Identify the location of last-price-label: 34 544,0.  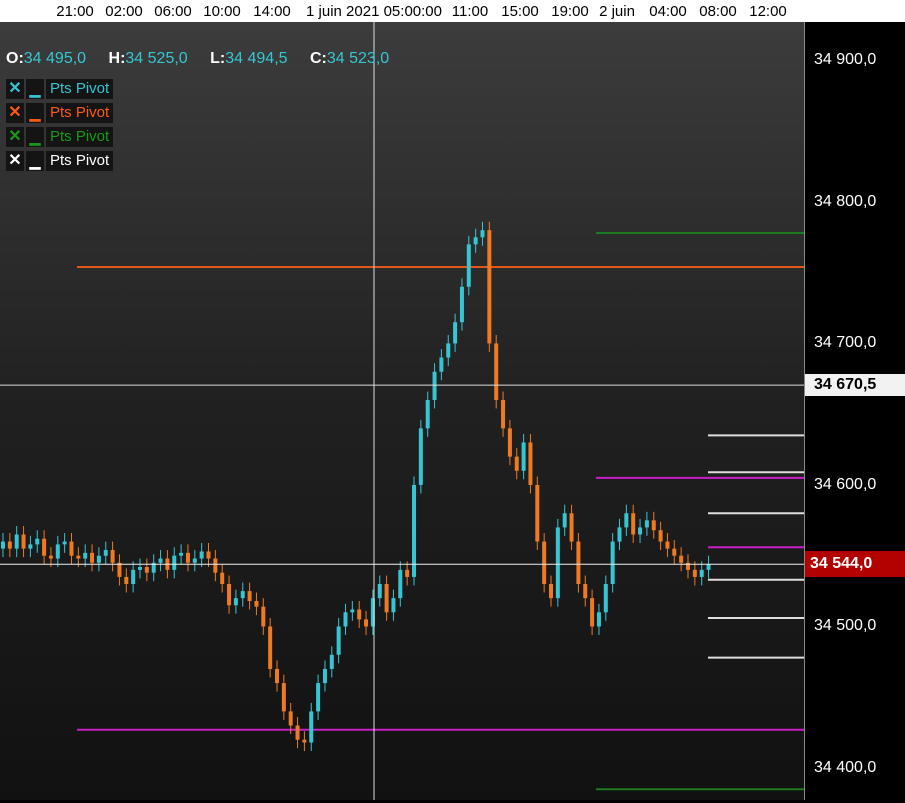
(855, 564).